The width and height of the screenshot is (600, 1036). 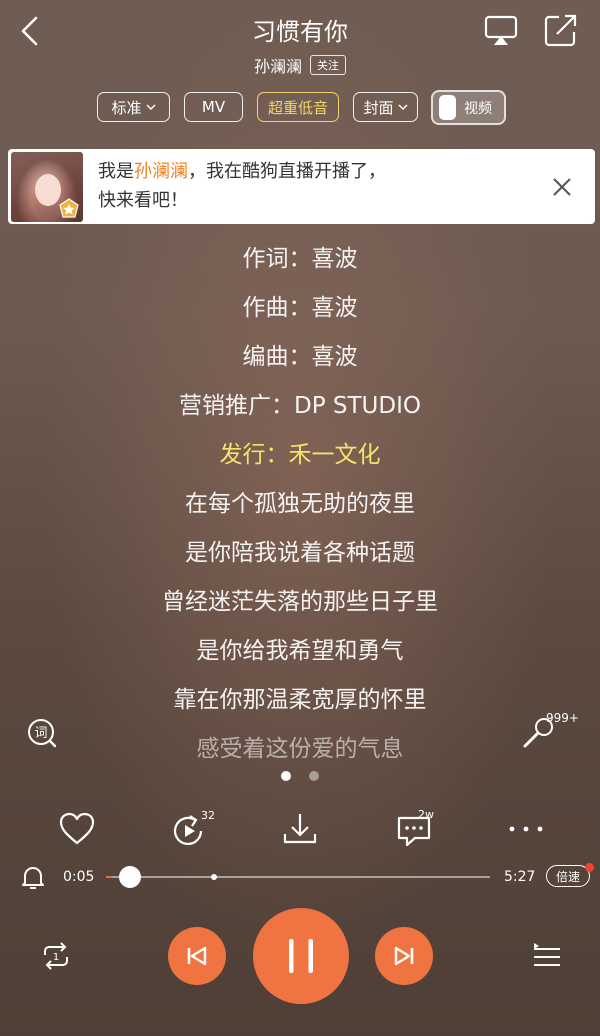 I want to click on live-notification: 我是孙澜澜，我在酷狗直播开播了， 快来看吧！, so click(x=301, y=186).